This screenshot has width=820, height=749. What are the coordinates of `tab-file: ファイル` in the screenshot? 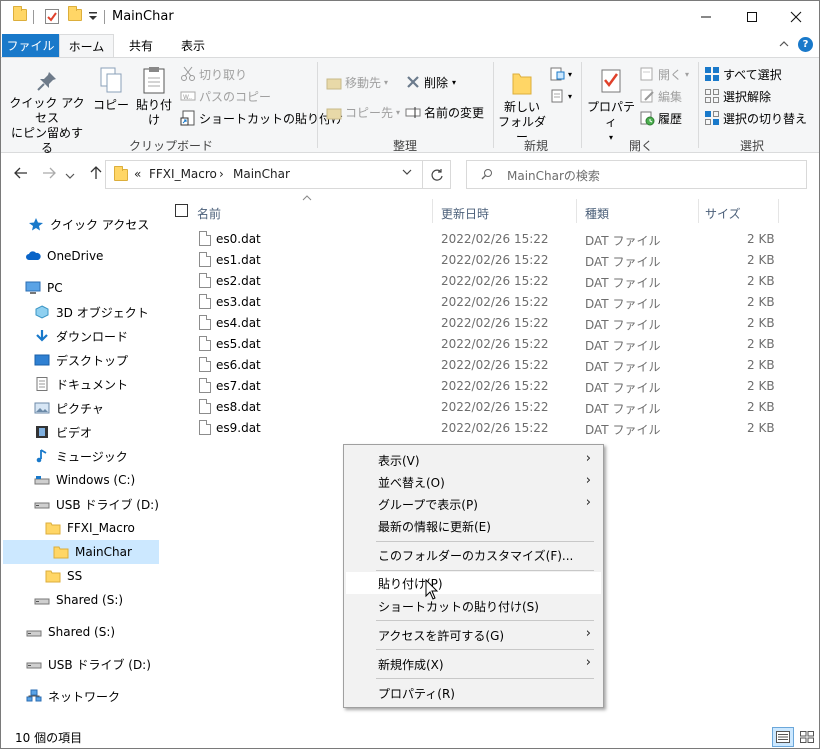 It's located at (30, 45).